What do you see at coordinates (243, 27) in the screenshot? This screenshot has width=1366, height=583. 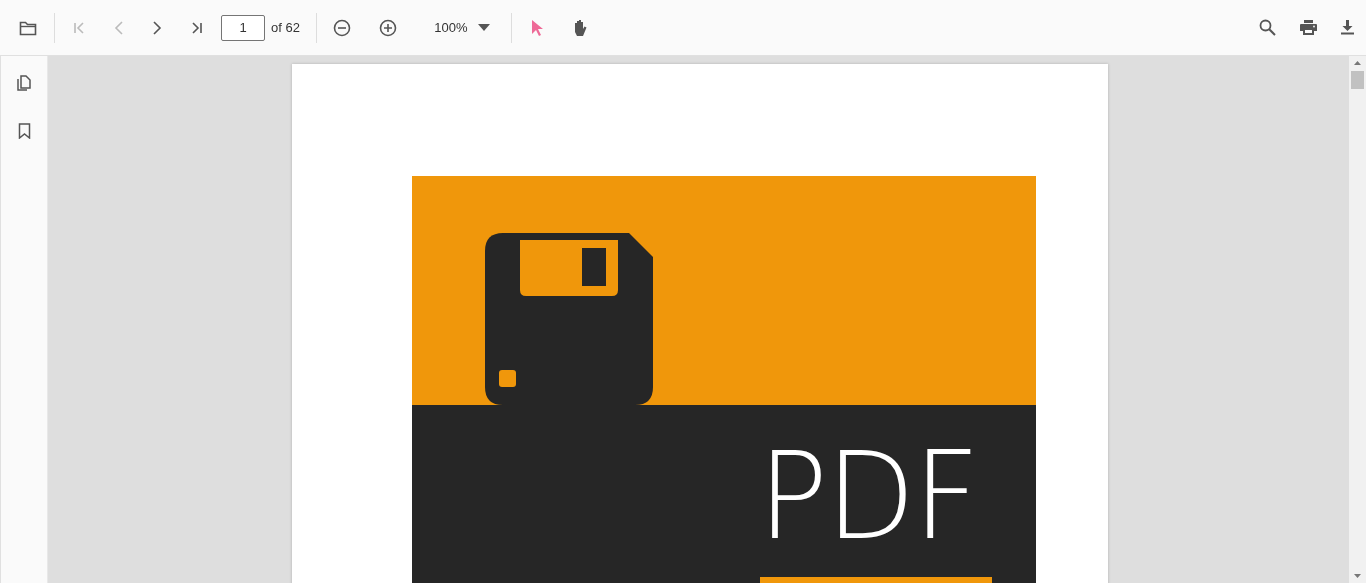 I see `page-number-field: 1` at bounding box center [243, 27].